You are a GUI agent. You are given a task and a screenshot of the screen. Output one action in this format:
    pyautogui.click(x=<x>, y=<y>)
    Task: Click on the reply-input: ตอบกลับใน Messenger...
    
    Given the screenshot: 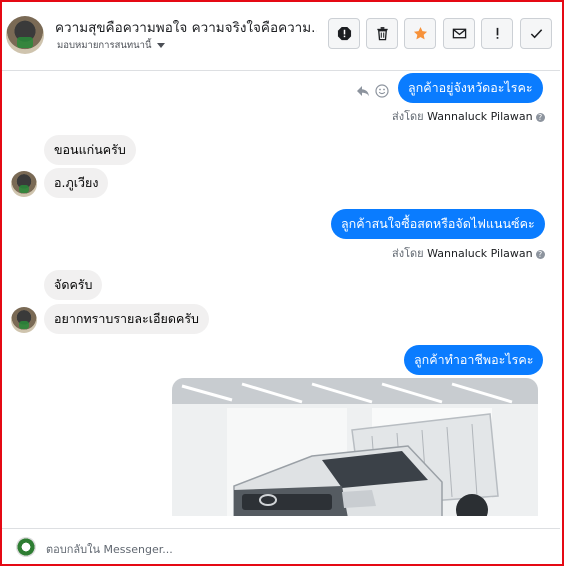 What is the action you would take?
    pyautogui.click(x=109, y=549)
    